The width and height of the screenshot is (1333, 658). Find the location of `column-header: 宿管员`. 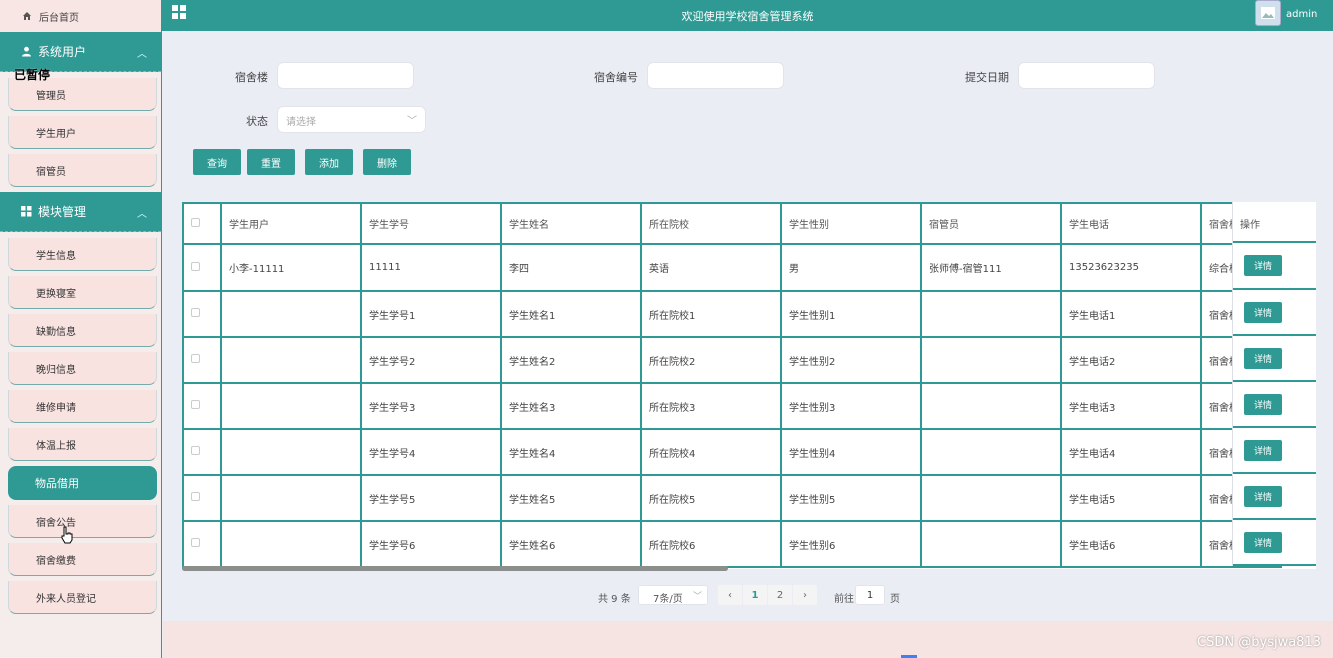

column-header: 宿管员 is located at coordinates (991, 223).